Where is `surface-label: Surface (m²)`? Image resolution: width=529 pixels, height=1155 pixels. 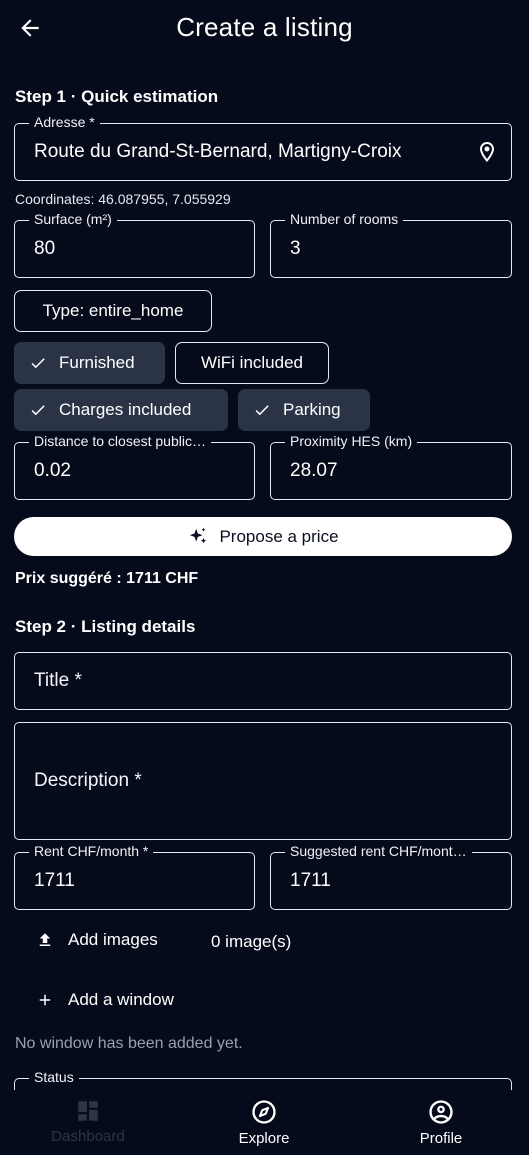
surface-label: Surface (m²) is located at coordinates (73, 219).